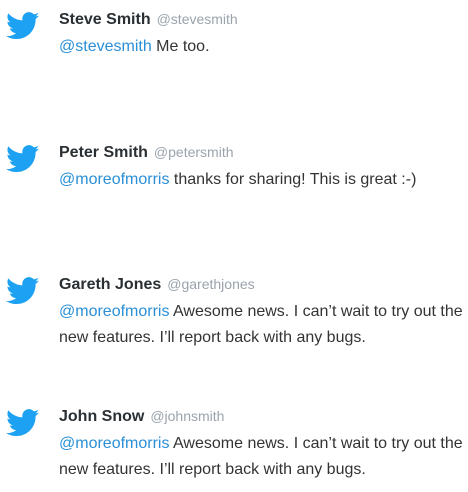  Describe the element at coordinates (210, 284) in the screenshot. I see `author-handle: @garethjones` at that location.